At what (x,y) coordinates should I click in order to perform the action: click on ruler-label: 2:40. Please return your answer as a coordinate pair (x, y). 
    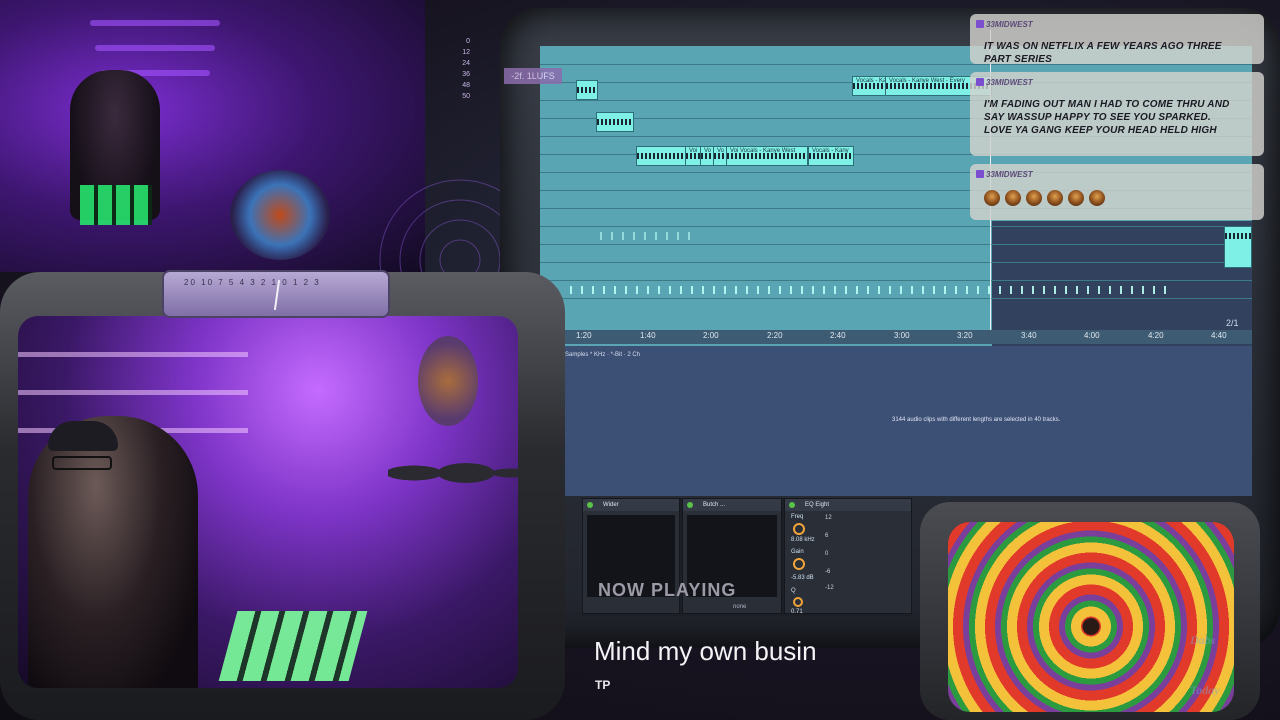
    Looking at the image, I should click on (838, 335).